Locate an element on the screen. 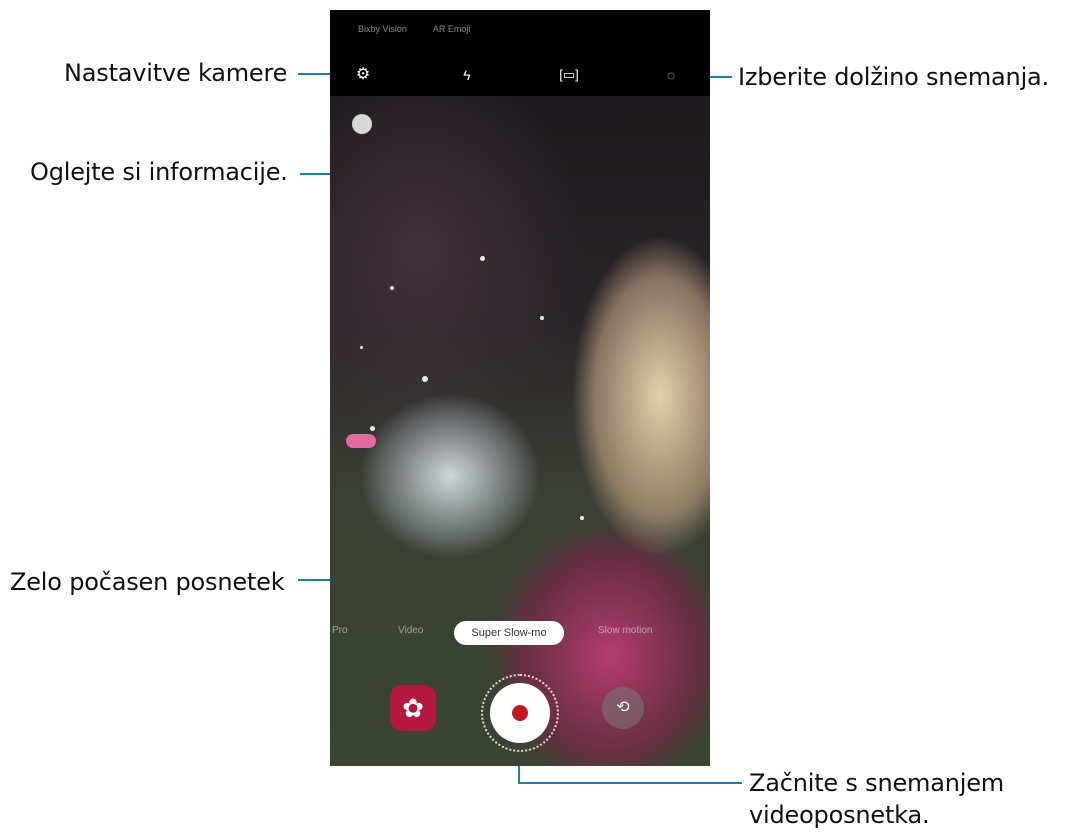 This screenshot has height=834, width=1066. callout-camera-settings: Nastavitve kamere is located at coordinates (176, 73).